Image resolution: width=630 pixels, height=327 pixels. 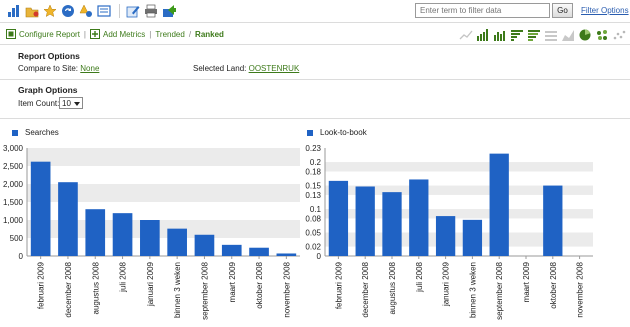 I want to click on ranked-bar-view-icon, so click(x=483, y=34).